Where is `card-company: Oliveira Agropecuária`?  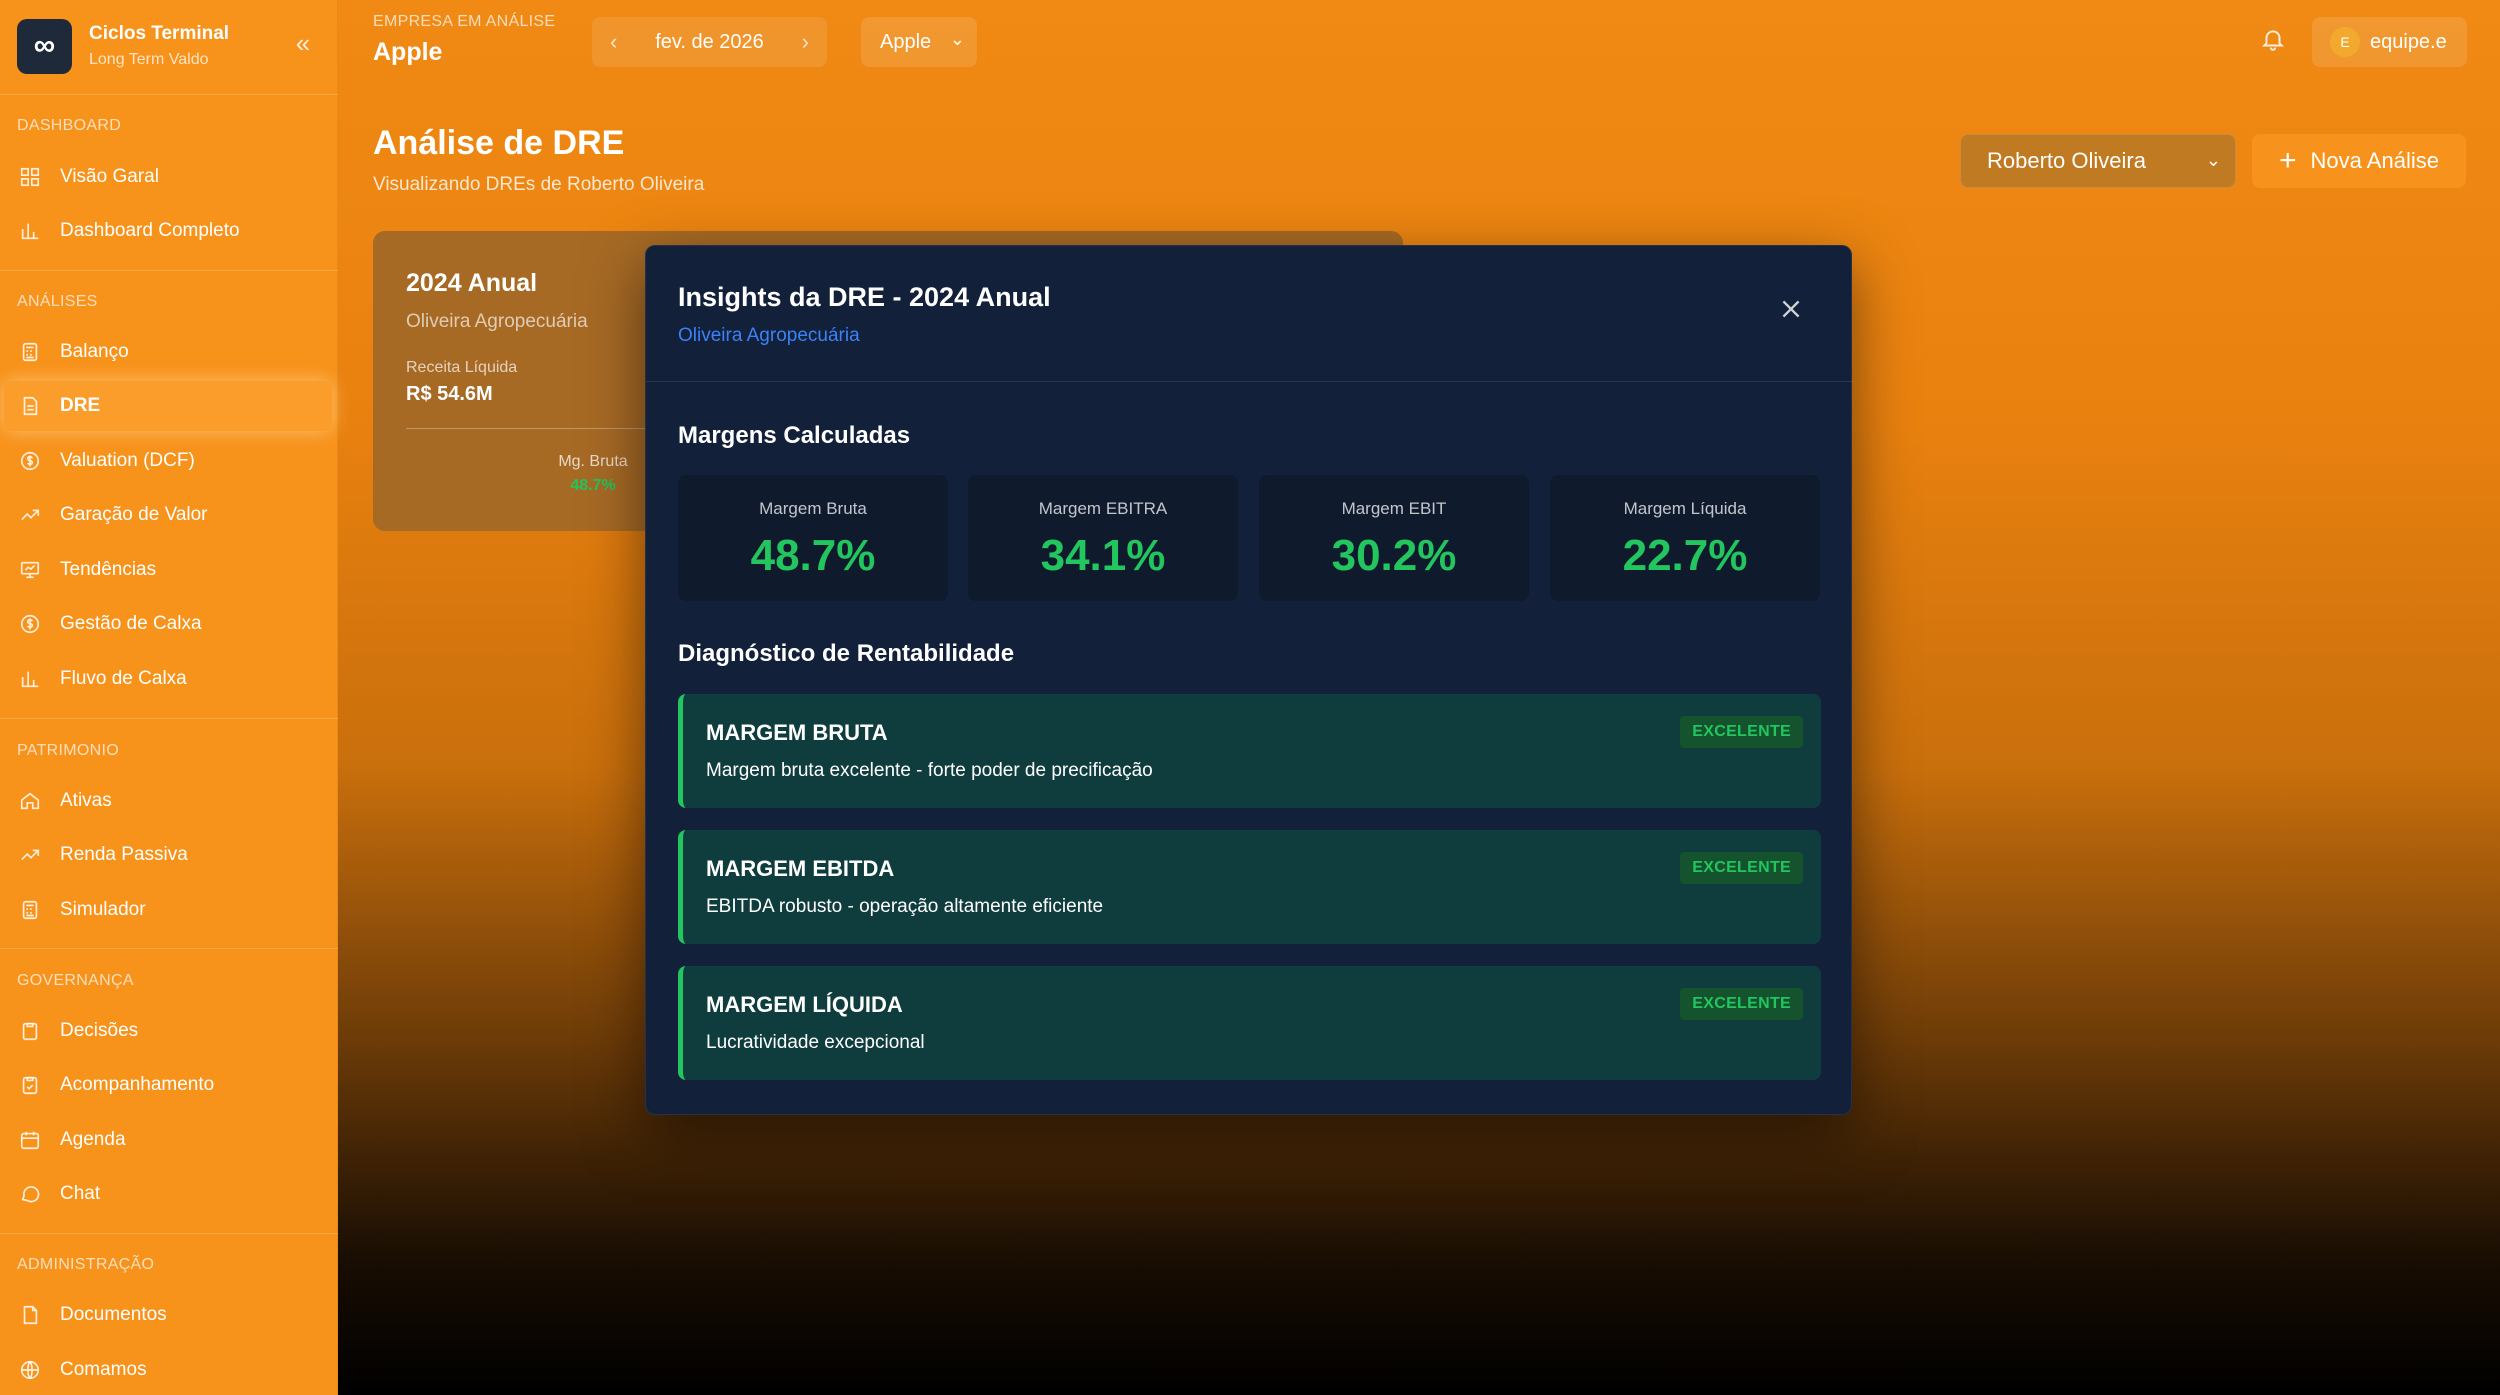
card-company: Oliveira Agropecuária is located at coordinates (497, 321).